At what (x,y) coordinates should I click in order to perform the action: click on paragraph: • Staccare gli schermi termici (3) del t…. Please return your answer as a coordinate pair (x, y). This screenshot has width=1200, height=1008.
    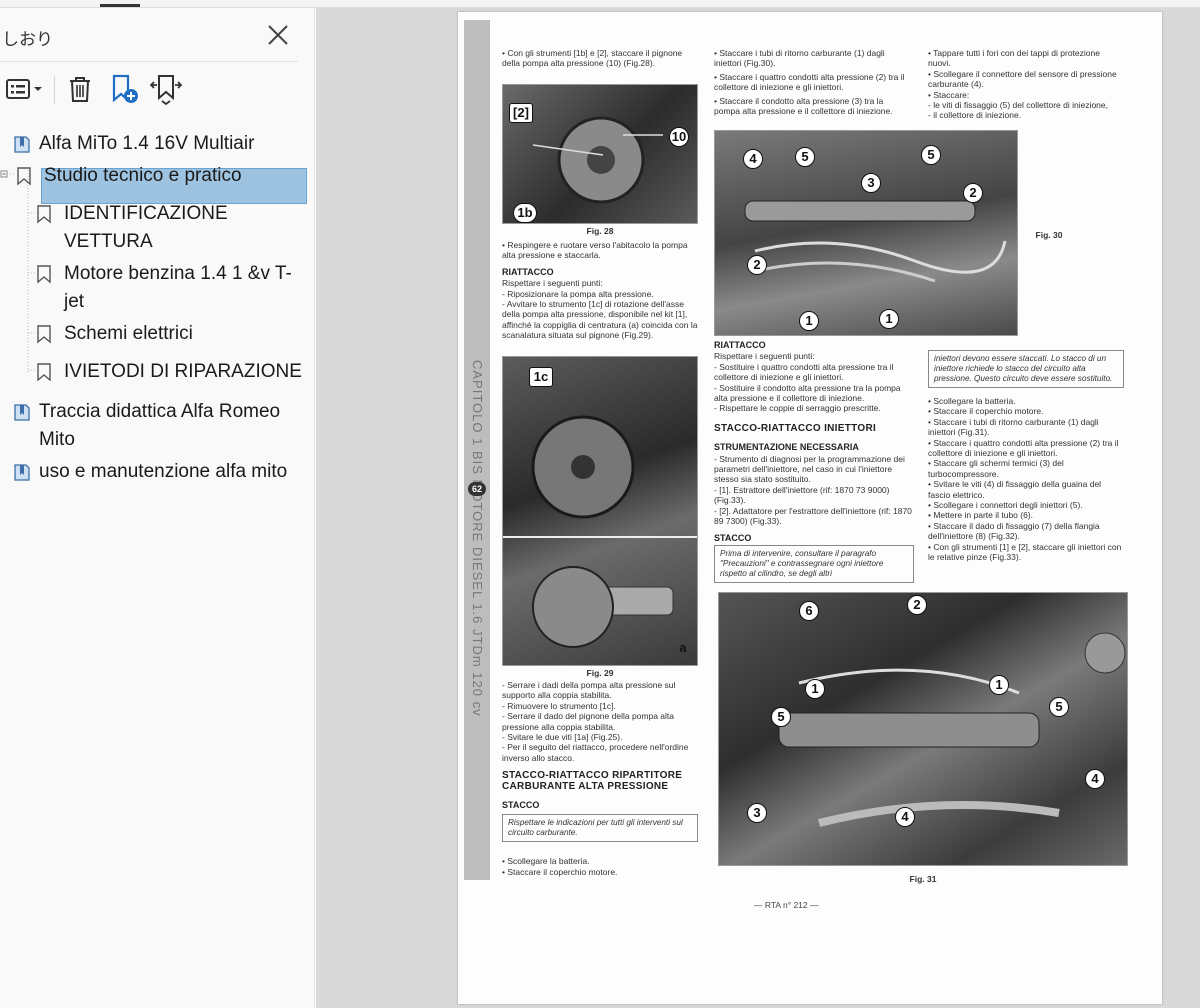
    Looking at the image, I should click on (996, 468).